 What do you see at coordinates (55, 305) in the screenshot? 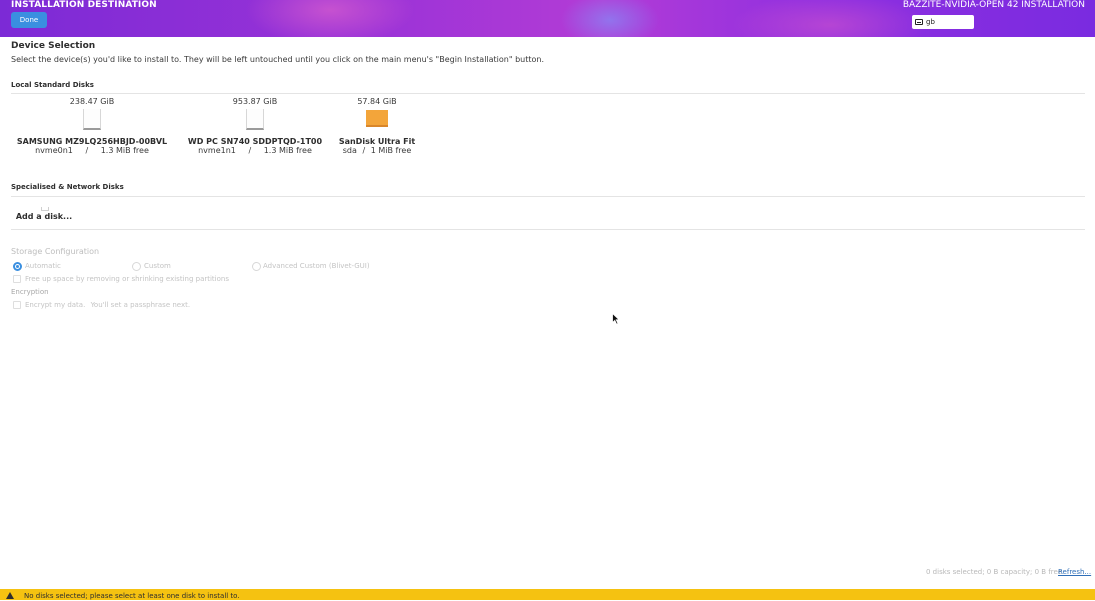
I see `encrypt-label-text: Encrypt my data.` at bounding box center [55, 305].